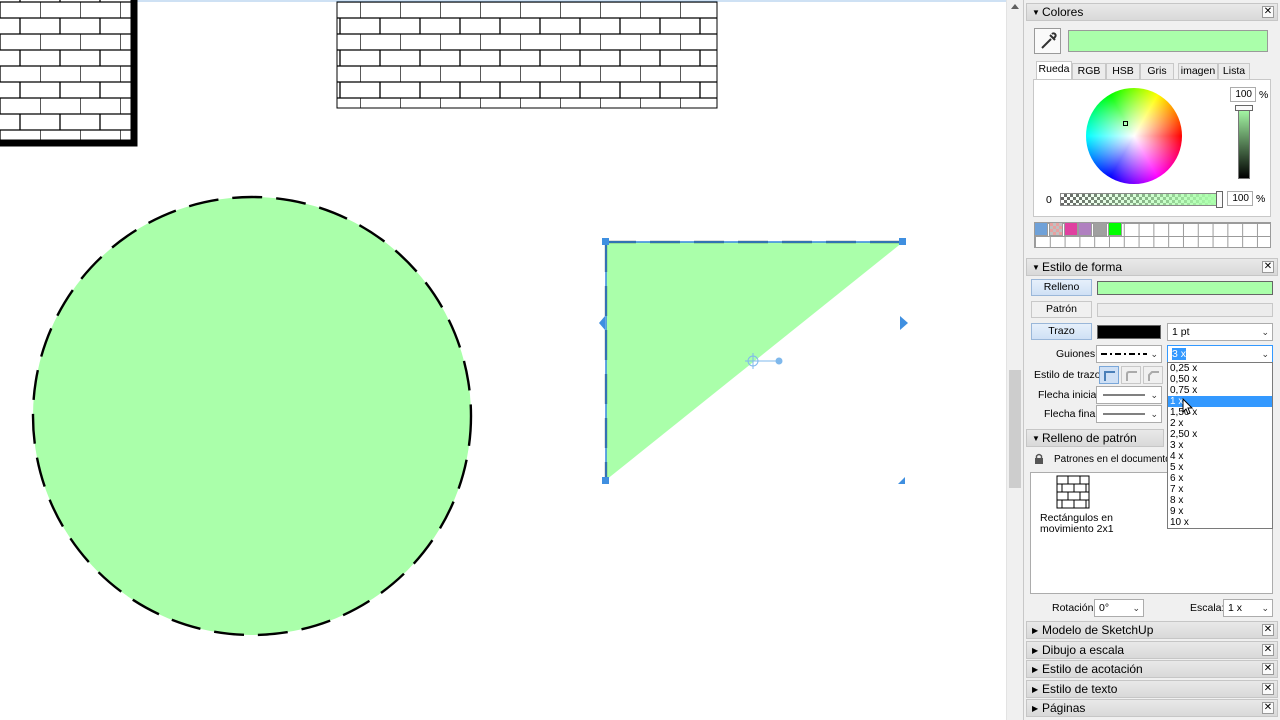  I want to click on canvas-vertical-scrollbar, so click(1014, 360).